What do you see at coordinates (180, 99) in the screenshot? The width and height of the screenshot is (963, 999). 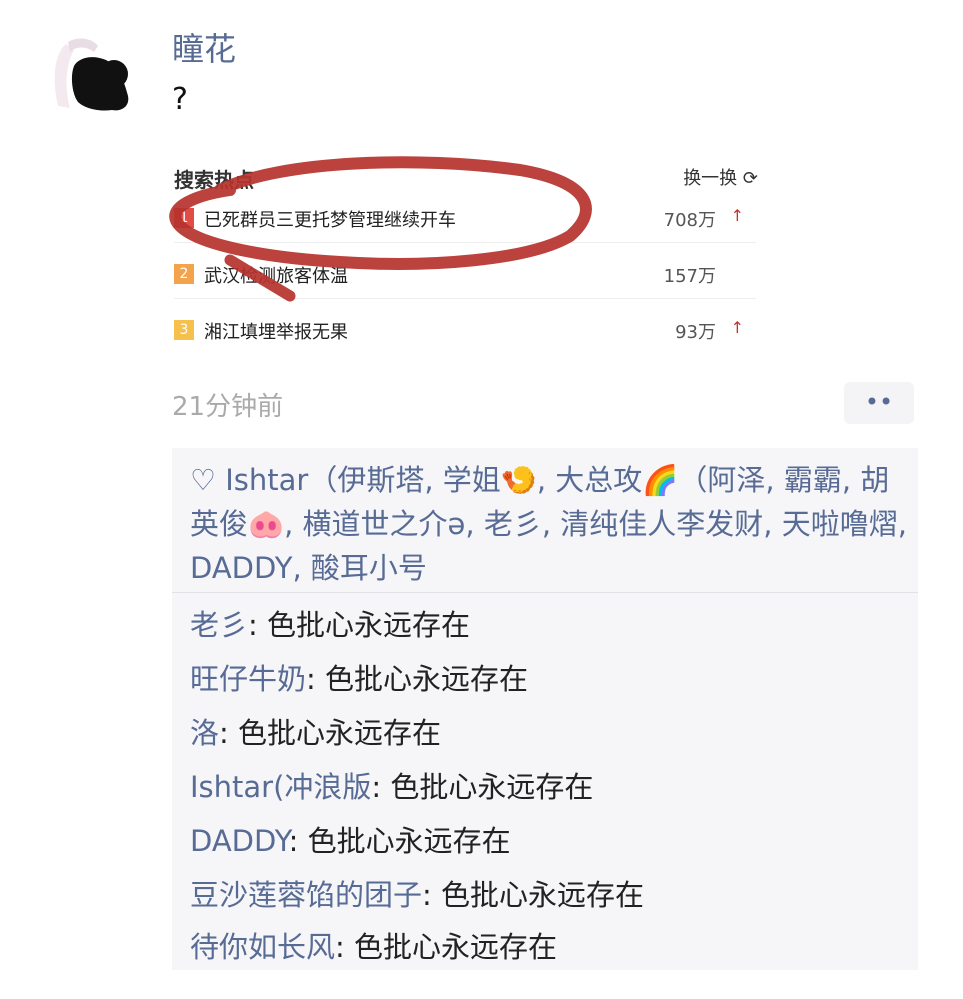 I see `post-text: ?` at bounding box center [180, 99].